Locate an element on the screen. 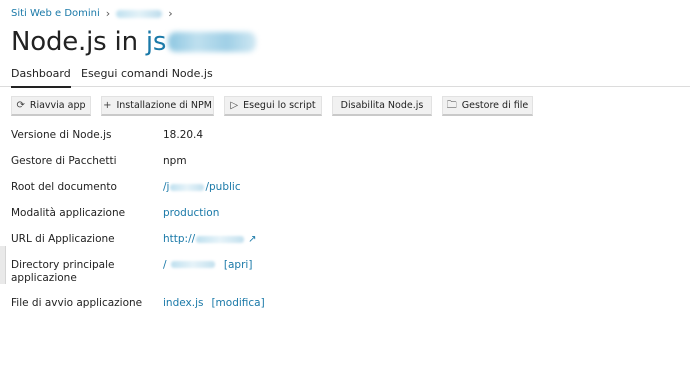  external-link-icon: ↗ is located at coordinates (252, 239).